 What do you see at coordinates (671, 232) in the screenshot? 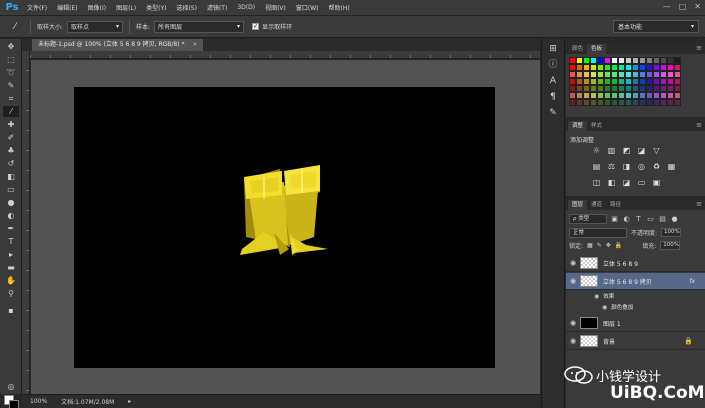
I see `opacity-input: 100%` at bounding box center [671, 232].